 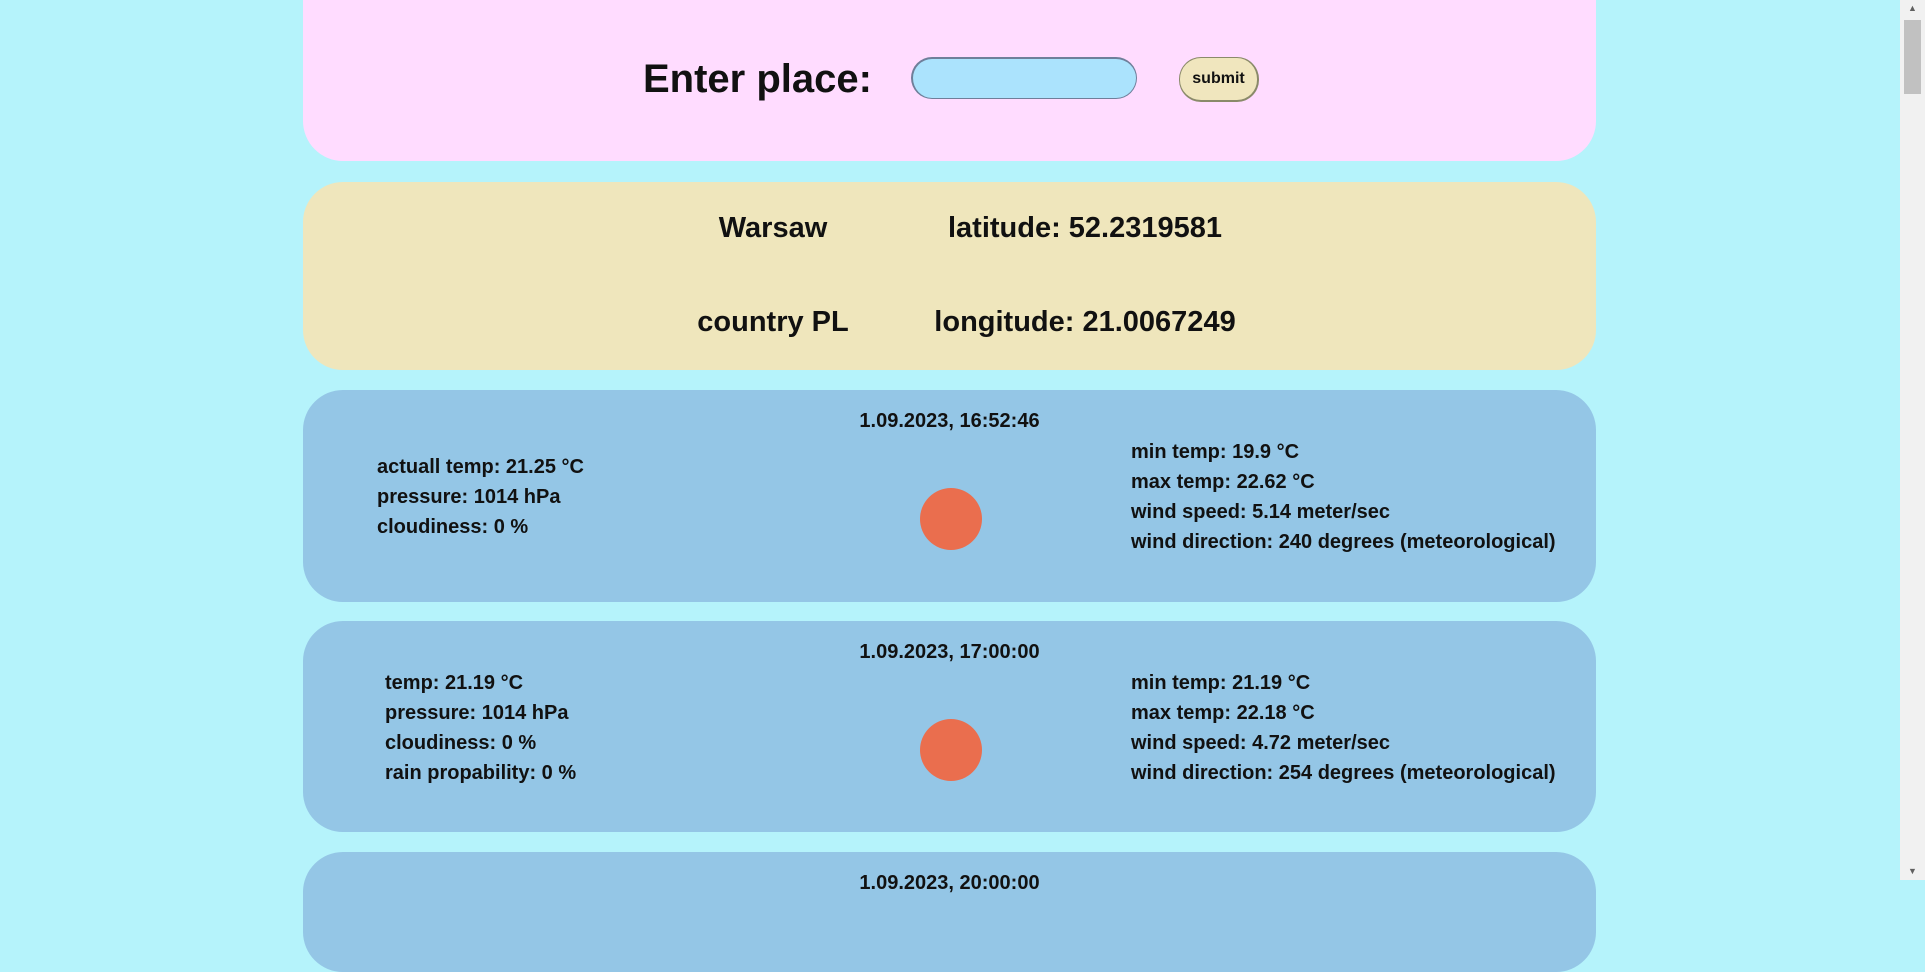 I want to click on longitude-value: longitude: 21.0067249, so click(x=1085, y=322).